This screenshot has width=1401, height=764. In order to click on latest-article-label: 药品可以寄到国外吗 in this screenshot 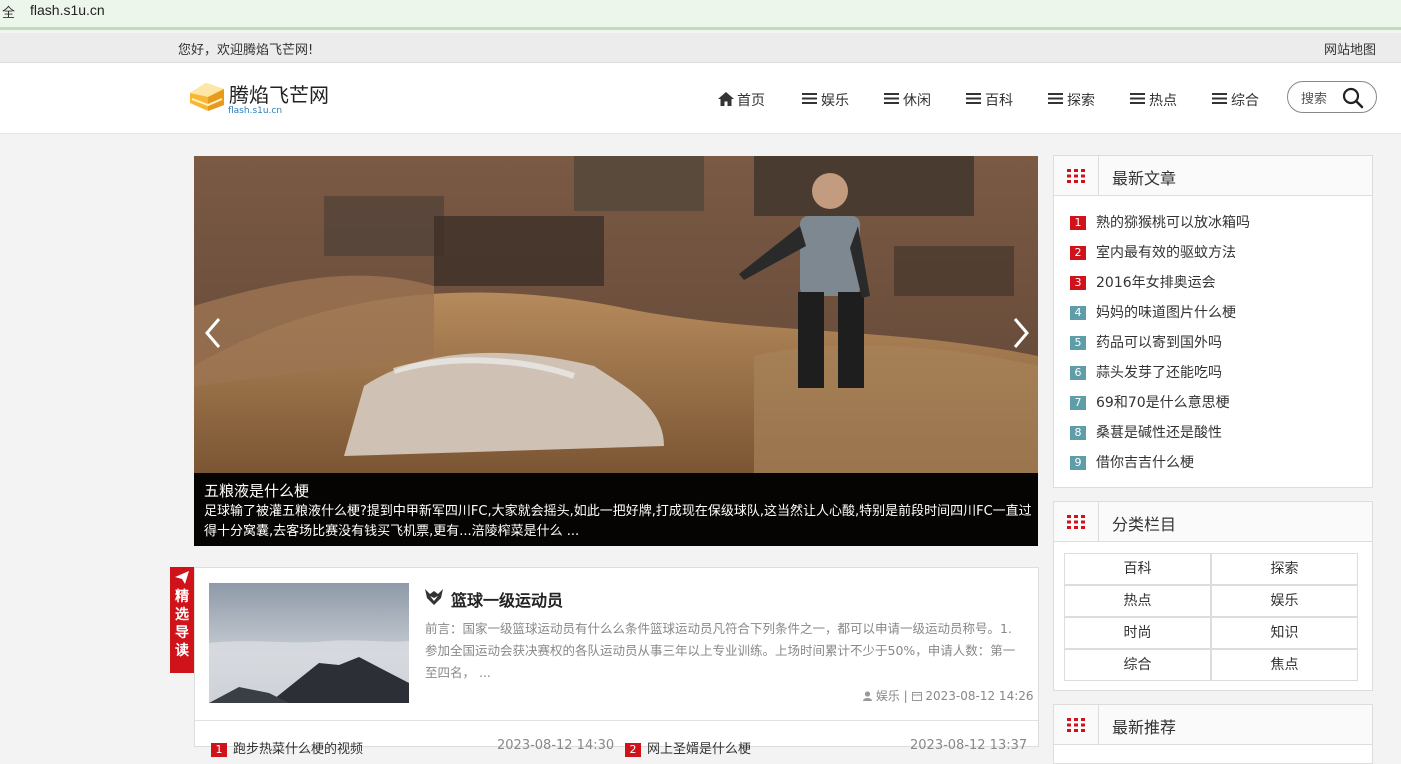, I will do `click(1159, 343)`.